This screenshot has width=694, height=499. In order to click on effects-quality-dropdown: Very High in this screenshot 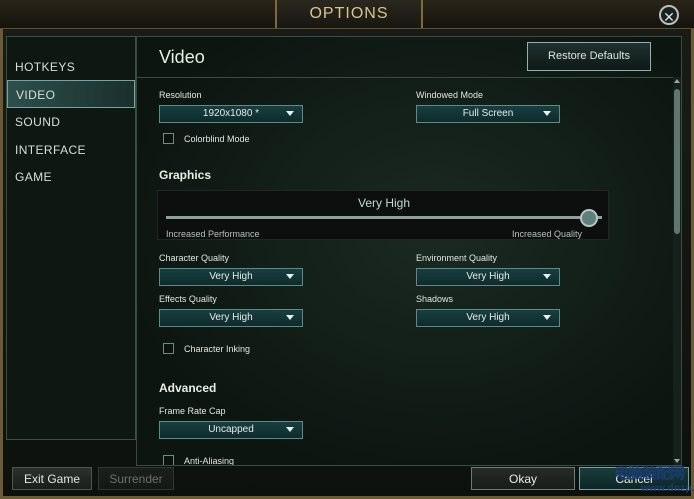, I will do `click(231, 318)`.